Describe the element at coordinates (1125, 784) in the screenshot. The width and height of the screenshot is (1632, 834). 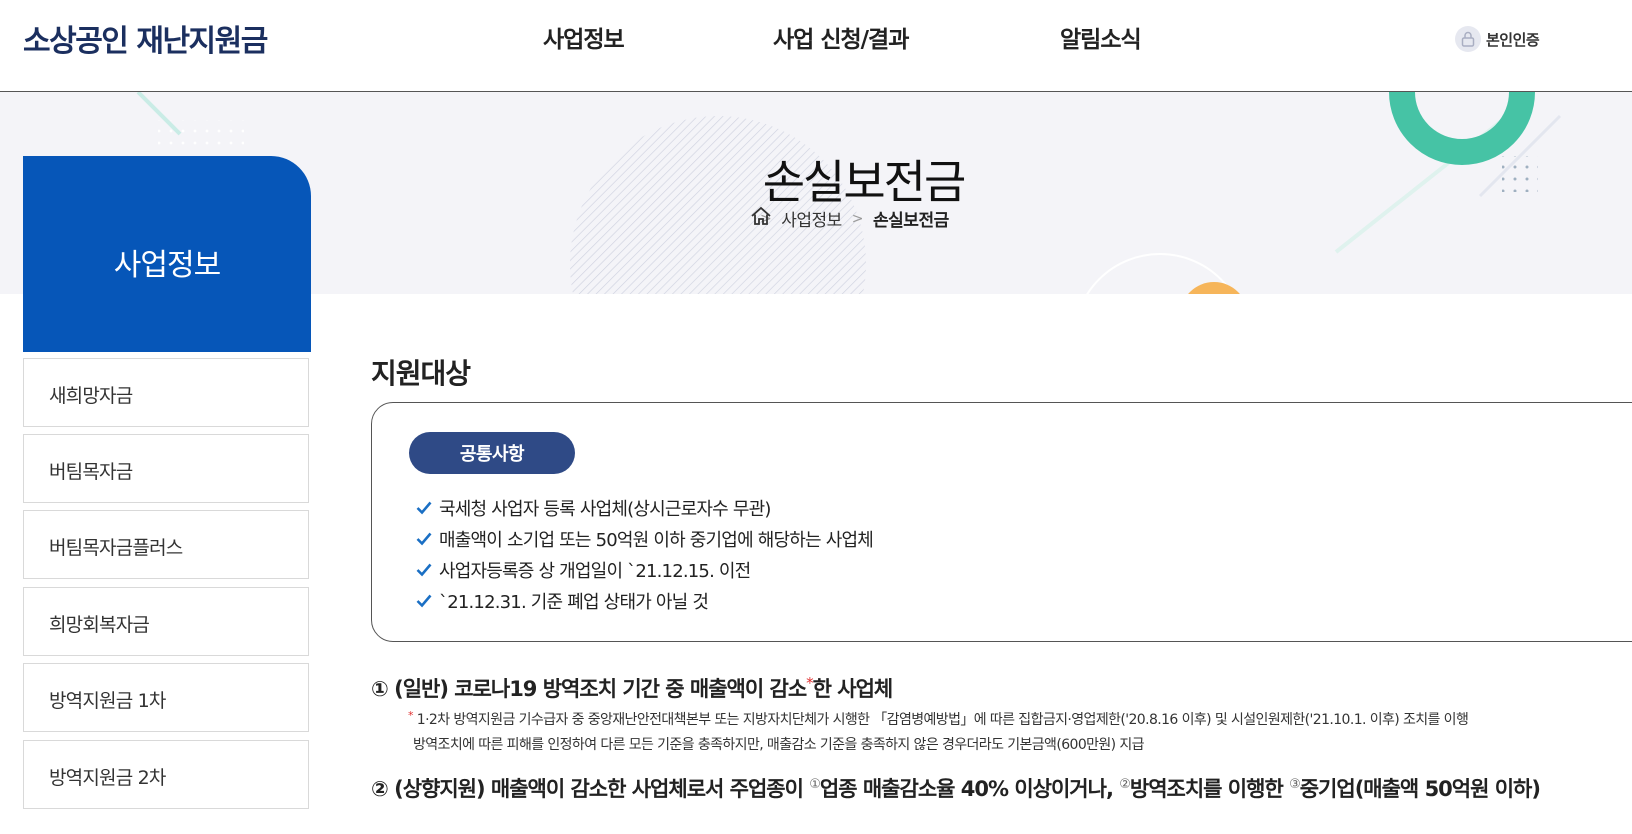
I see `superscript-number: ②` at that location.